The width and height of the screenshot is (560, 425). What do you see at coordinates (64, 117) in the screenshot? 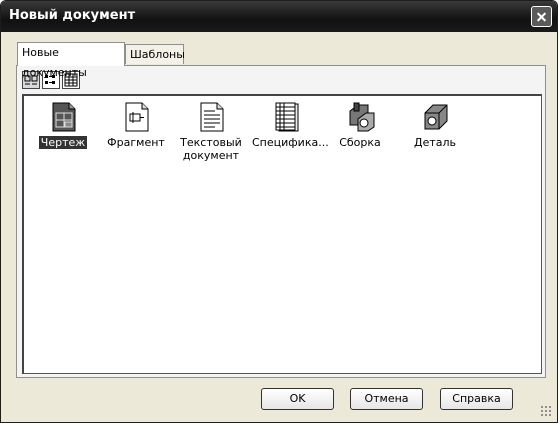
I see `drawing-icon` at bounding box center [64, 117].